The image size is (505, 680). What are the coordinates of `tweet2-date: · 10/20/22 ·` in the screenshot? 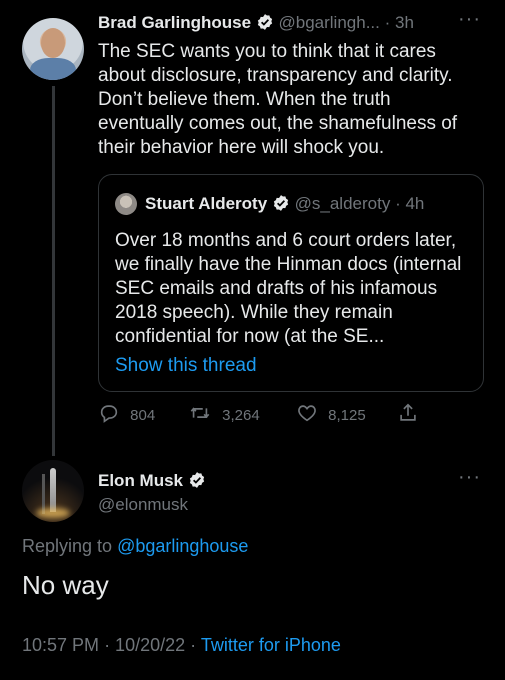 It's located at (150, 645).